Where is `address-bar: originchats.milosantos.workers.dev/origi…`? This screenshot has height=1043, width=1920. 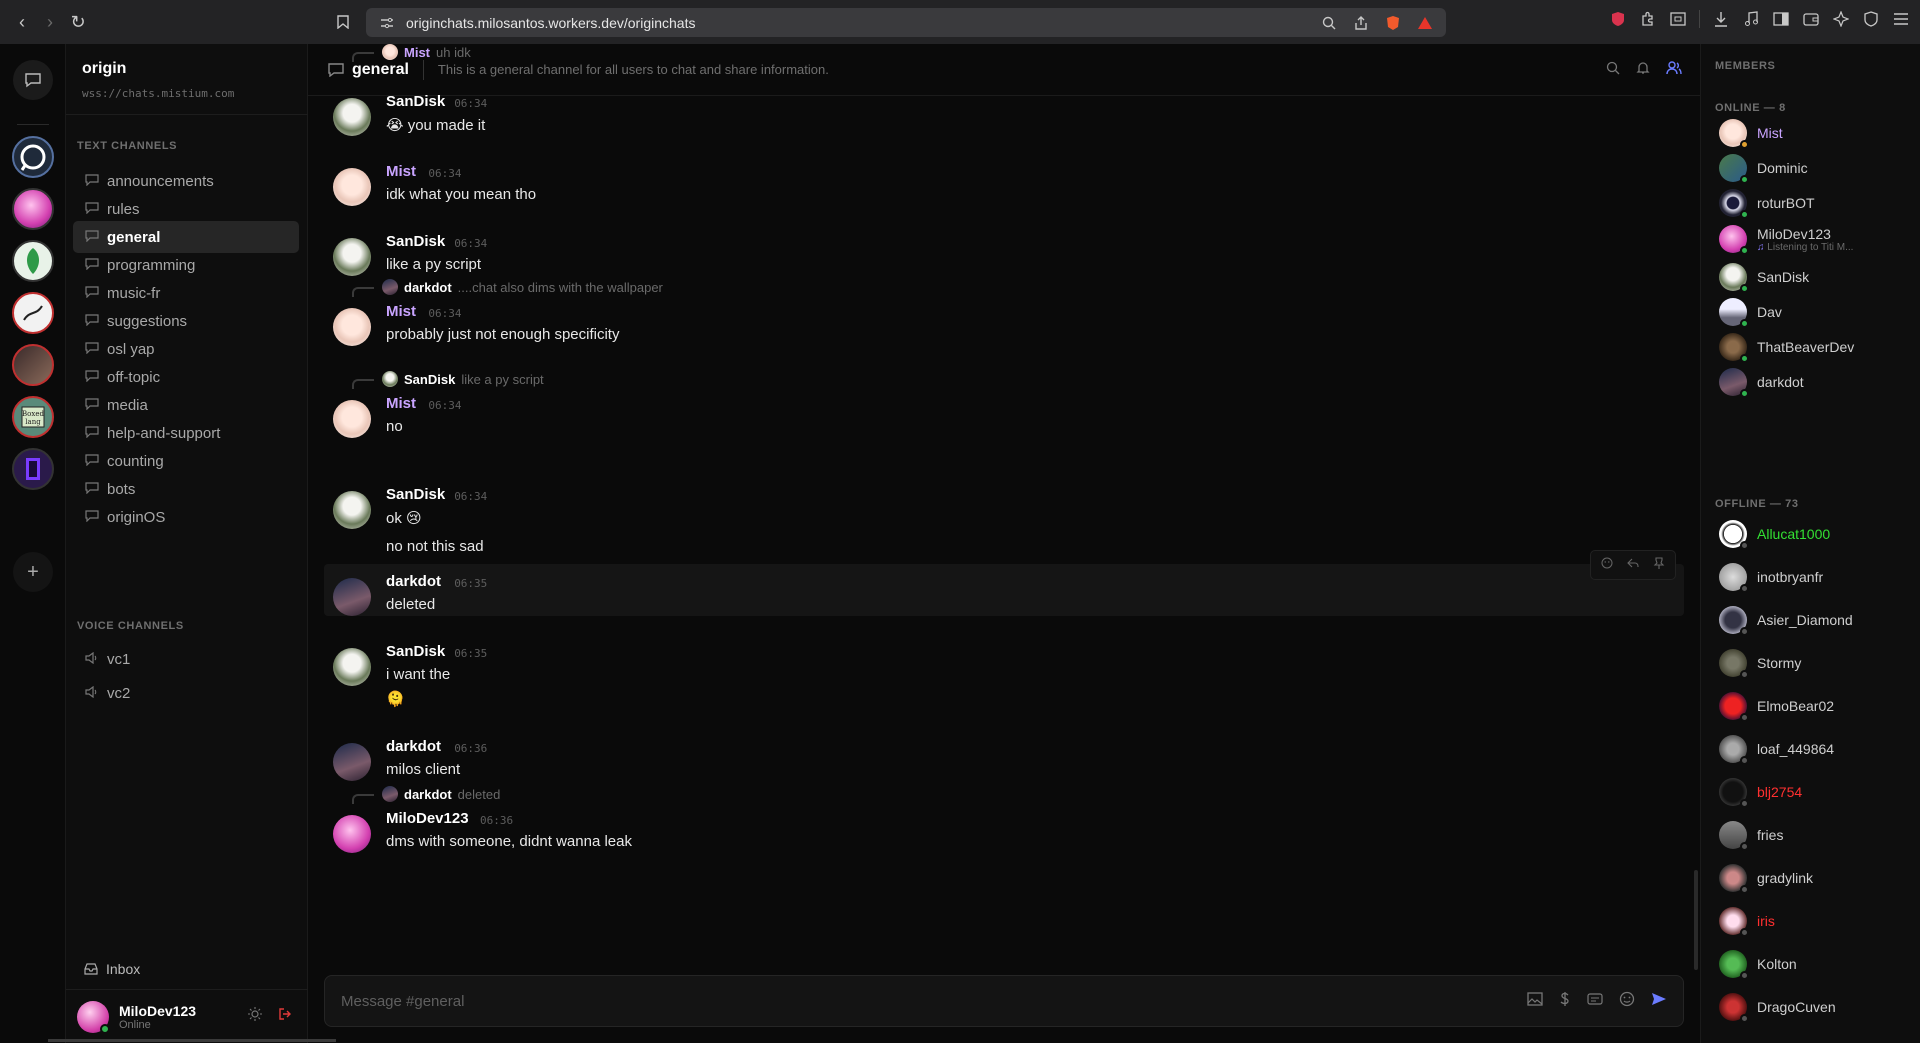 address-bar: originchats.milosantos.workers.dev/origi… is located at coordinates (906, 22).